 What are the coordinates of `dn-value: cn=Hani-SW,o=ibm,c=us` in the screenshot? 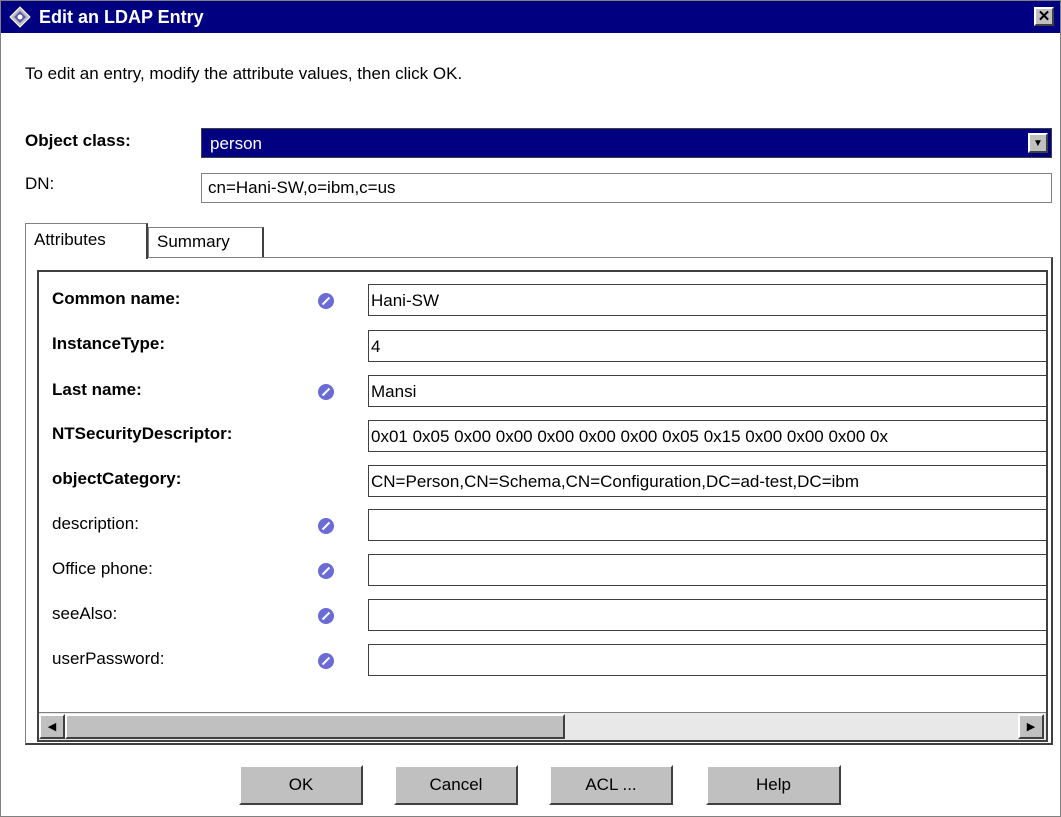 It's located at (302, 187).